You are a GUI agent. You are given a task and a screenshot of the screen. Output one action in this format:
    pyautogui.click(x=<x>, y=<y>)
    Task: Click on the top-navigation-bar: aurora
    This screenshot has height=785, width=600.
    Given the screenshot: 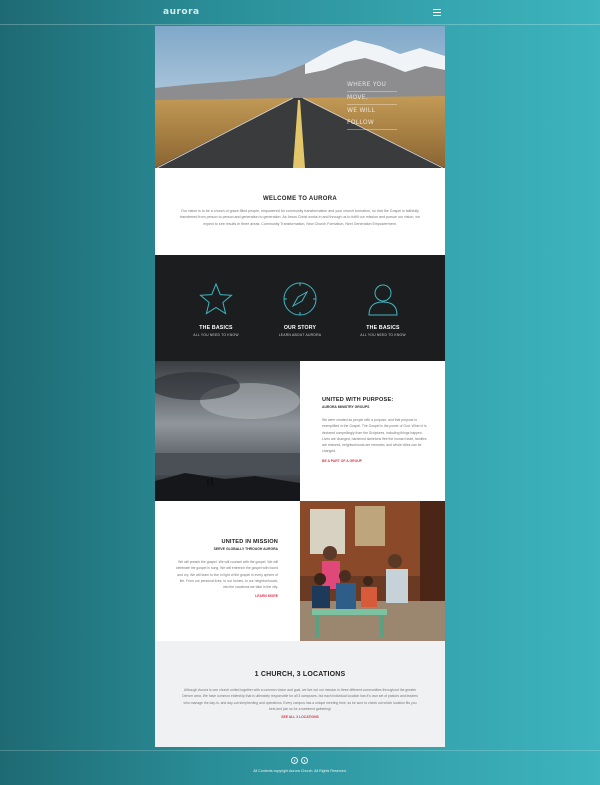 What is the action you would take?
    pyautogui.click(x=300, y=12)
    